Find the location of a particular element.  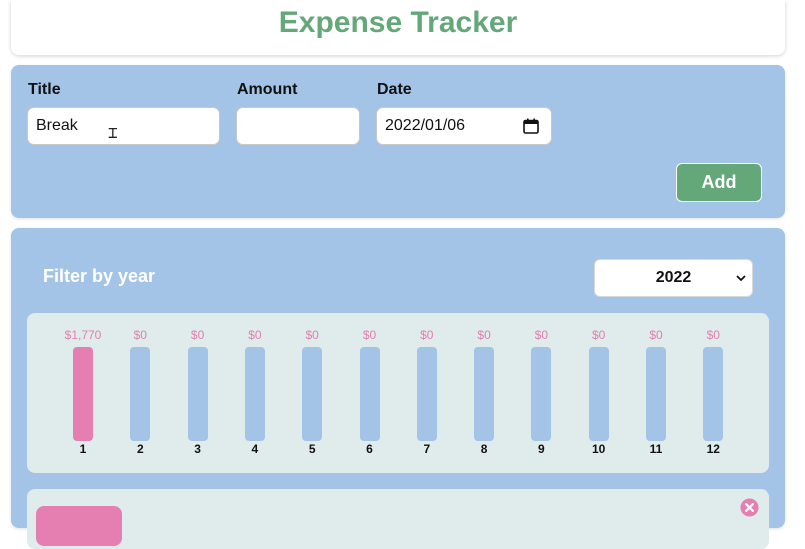

expense-date-badge is located at coordinates (79, 526).